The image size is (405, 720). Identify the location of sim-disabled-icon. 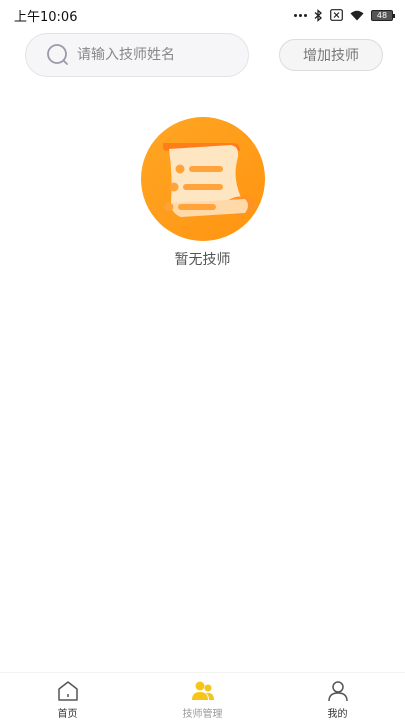
(336, 15).